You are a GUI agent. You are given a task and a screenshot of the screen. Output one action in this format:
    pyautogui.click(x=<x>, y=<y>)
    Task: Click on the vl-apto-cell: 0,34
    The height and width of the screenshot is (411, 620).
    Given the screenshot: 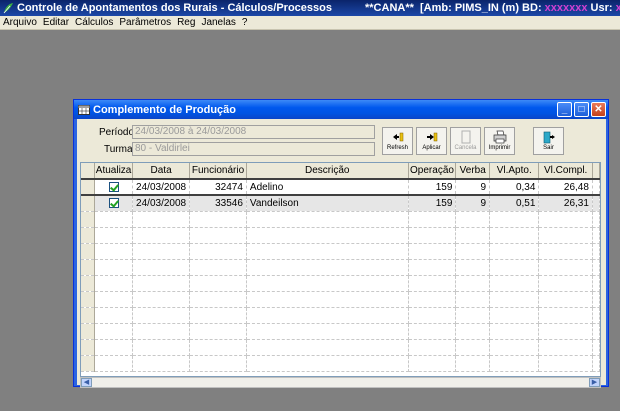 What is the action you would take?
    pyautogui.click(x=514, y=187)
    